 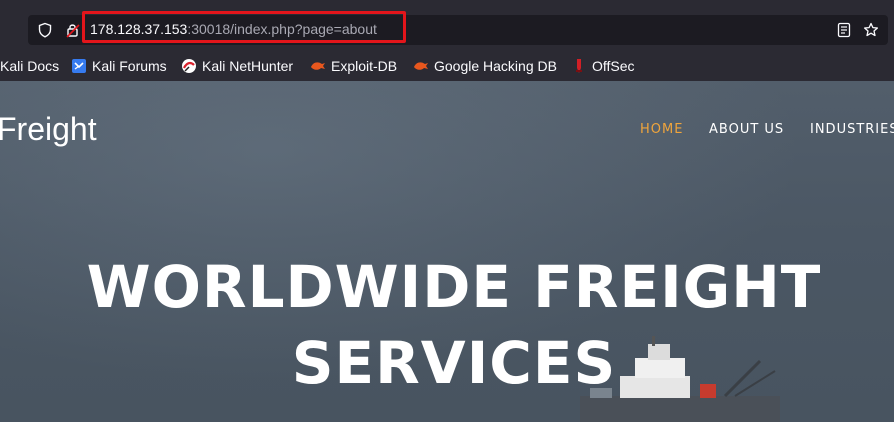 I want to click on site-brand: Freight, so click(x=48, y=129).